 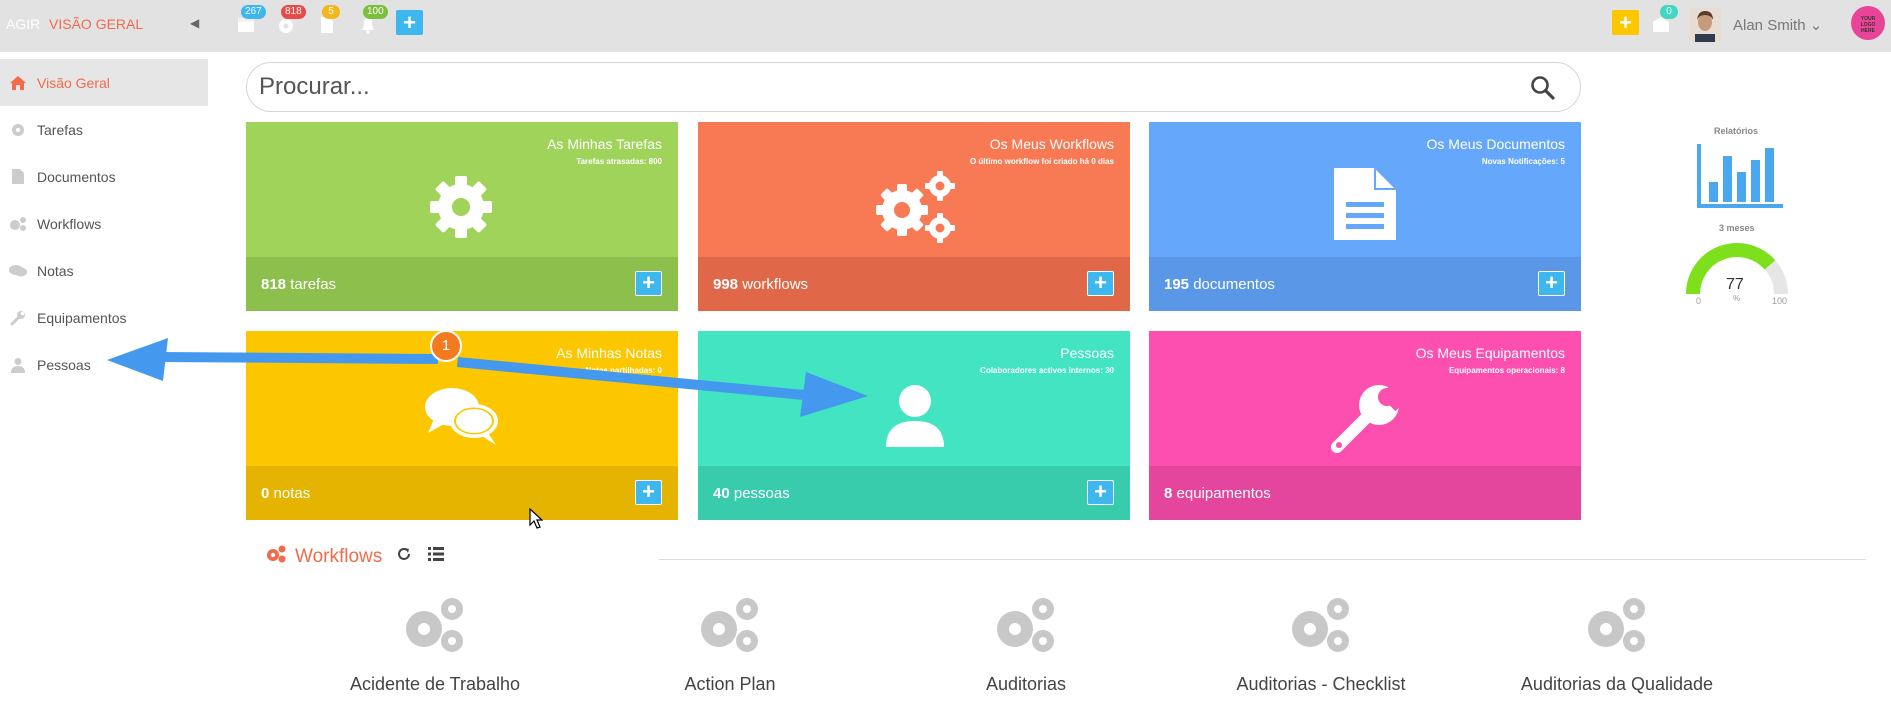 I want to click on workflow-item: Auditorias, so click(x=1026, y=645).